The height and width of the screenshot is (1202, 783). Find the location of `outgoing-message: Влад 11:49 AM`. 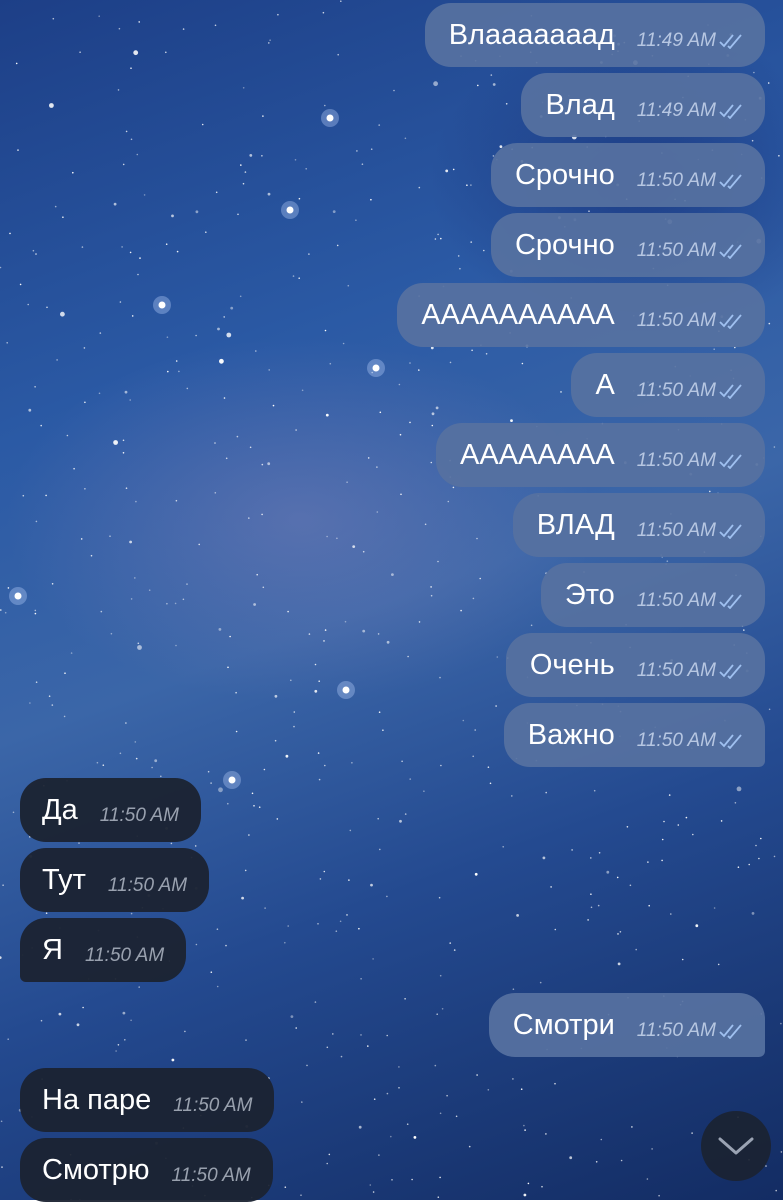

outgoing-message: Влад 11:49 AM is located at coordinates (643, 105).